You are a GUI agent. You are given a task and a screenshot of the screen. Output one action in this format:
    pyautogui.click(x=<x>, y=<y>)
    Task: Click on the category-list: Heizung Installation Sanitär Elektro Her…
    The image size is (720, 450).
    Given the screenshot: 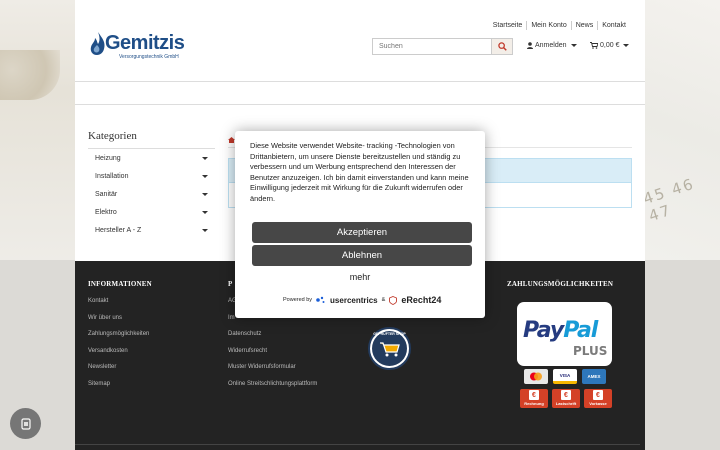 What is the action you would take?
    pyautogui.click(x=151, y=193)
    